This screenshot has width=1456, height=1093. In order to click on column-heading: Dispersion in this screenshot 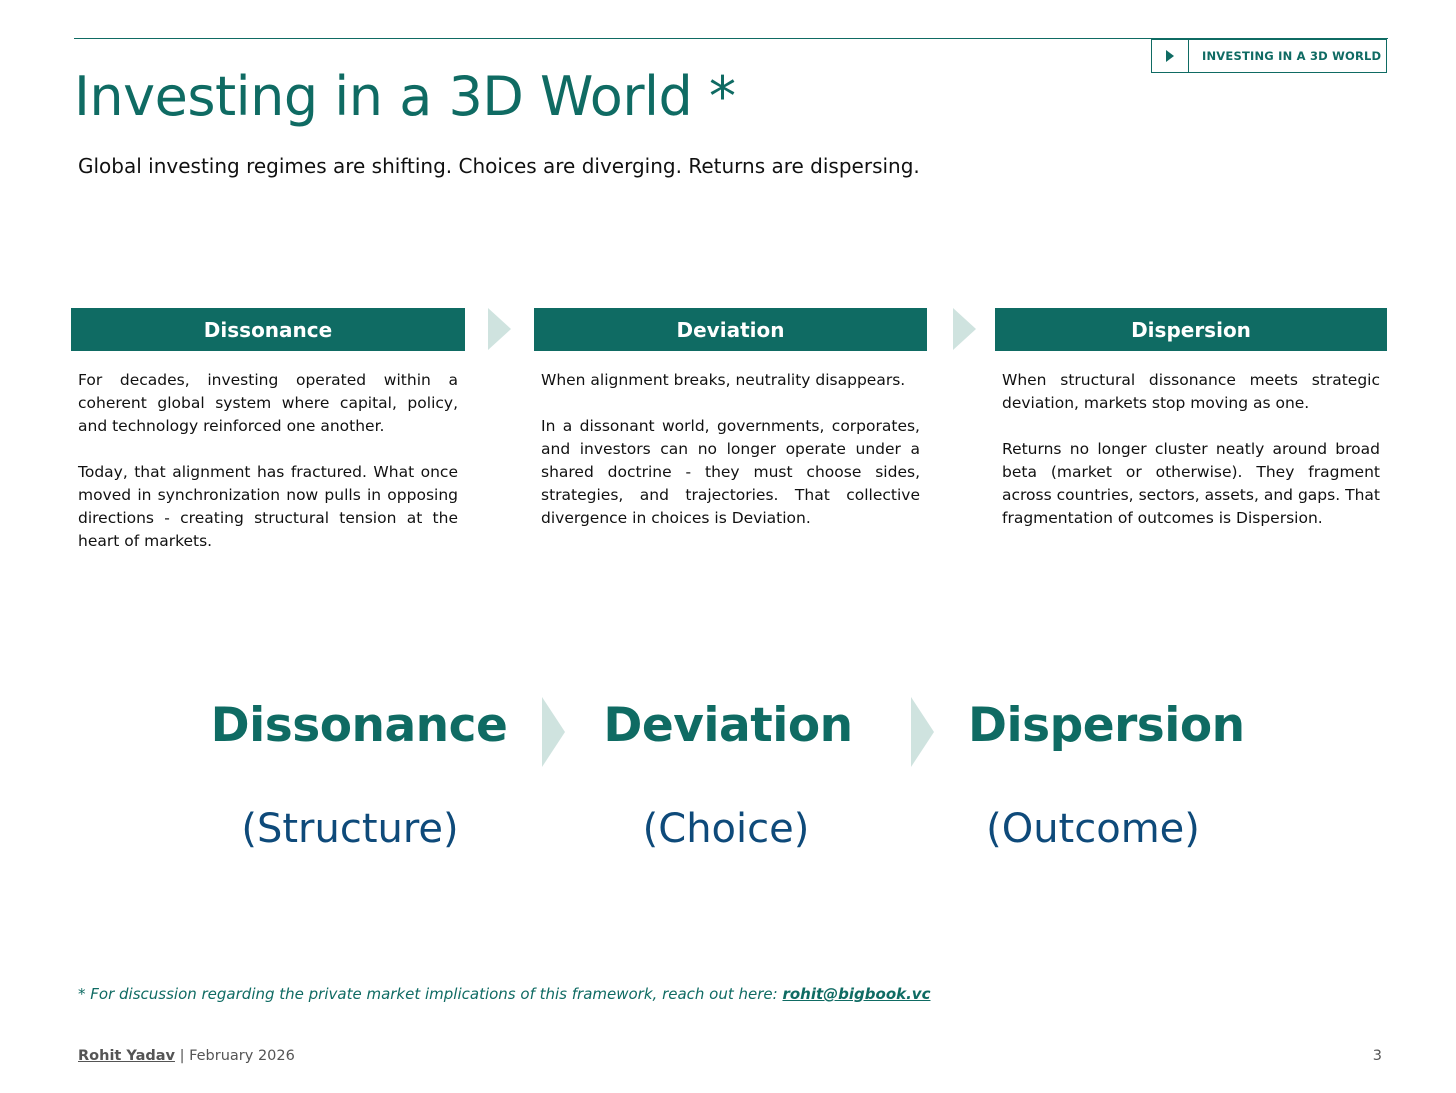, I will do `click(1191, 329)`.